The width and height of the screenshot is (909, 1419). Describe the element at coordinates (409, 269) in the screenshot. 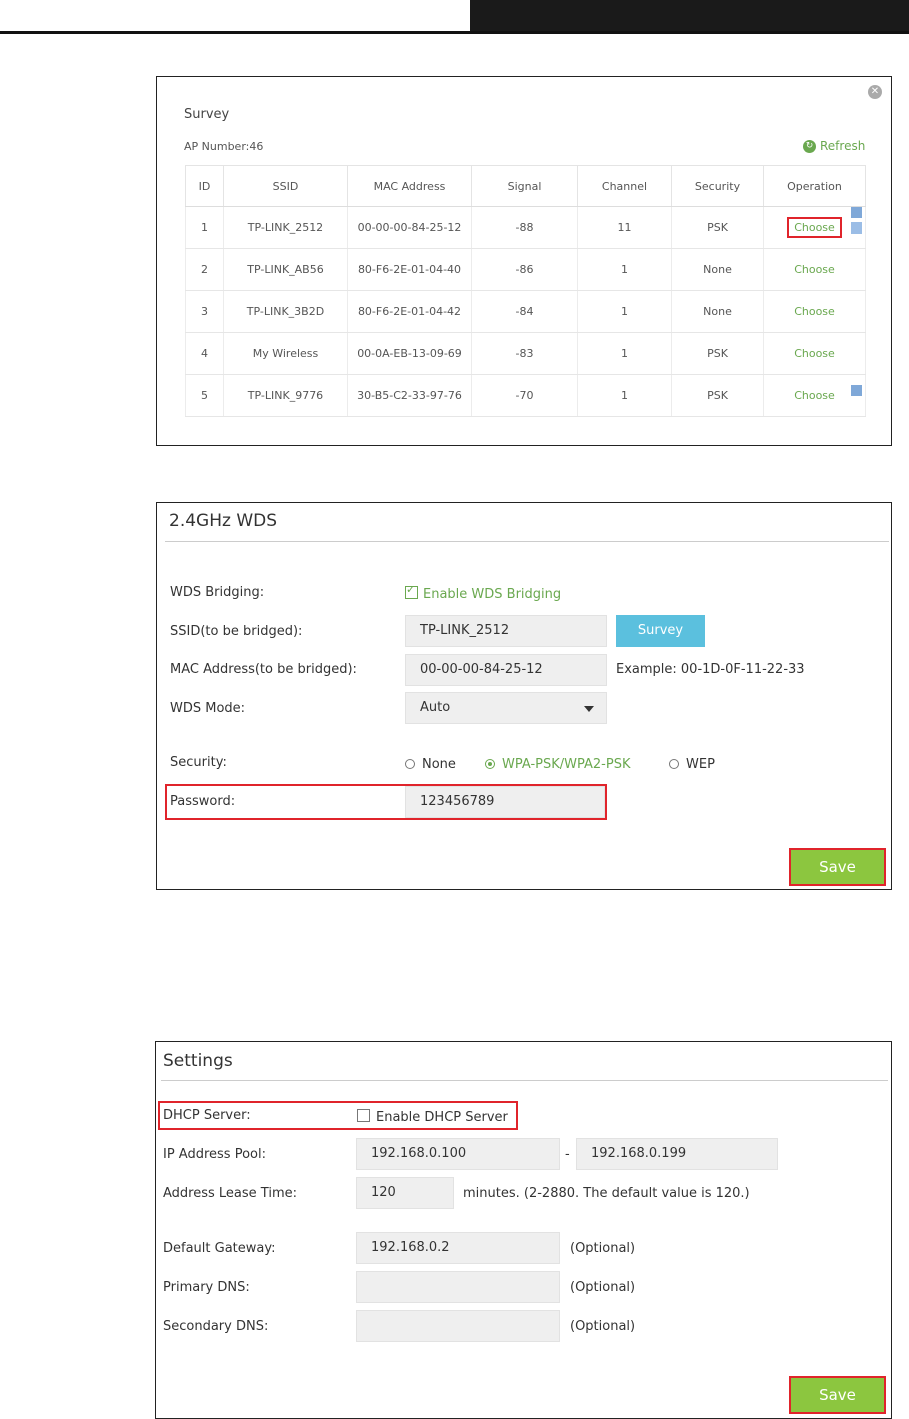

I see `cell-mac: 80-F6-2E-01-04-40` at that location.